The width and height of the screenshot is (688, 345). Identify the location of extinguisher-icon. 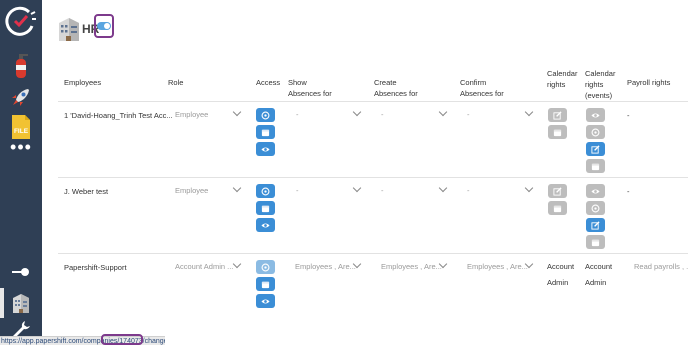
(21, 66).